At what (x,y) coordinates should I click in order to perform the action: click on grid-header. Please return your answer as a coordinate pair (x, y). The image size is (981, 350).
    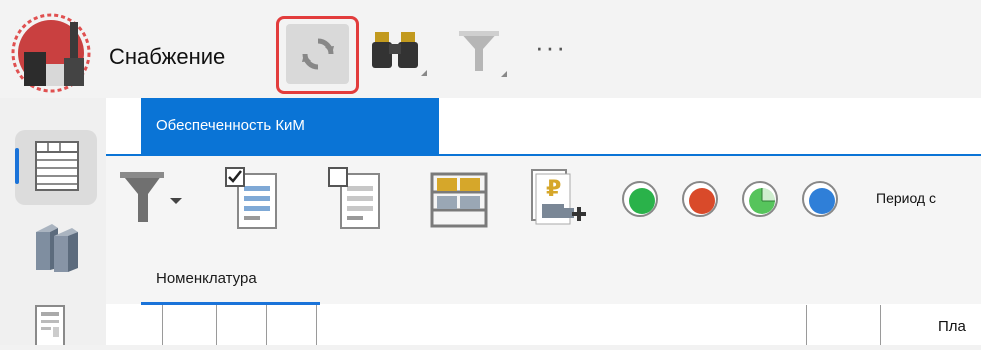
    Looking at the image, I should click on (543, 325).